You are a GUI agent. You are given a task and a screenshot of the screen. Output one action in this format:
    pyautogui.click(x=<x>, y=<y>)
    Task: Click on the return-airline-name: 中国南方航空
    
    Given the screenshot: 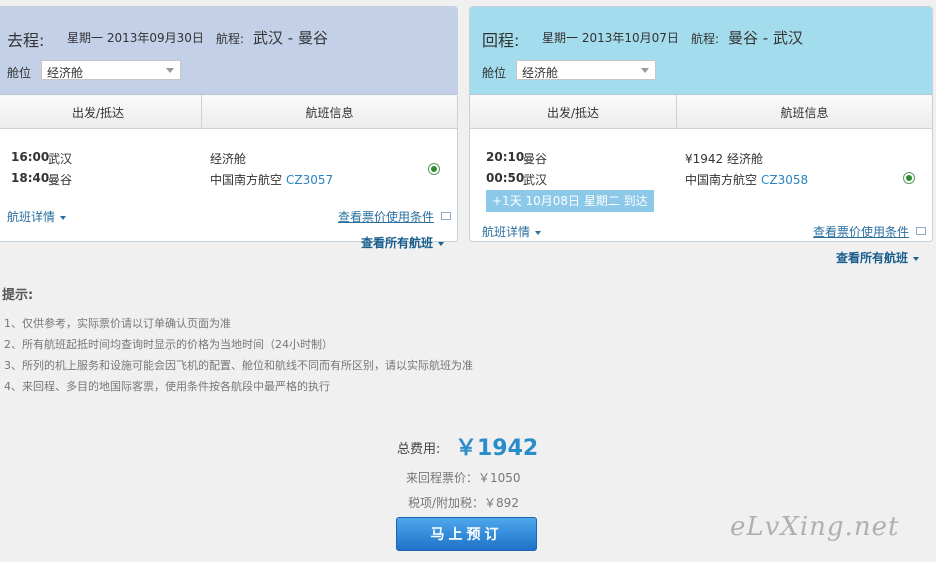 What is the action you would take?
    pyautogui.click(x=721, y=180)
    